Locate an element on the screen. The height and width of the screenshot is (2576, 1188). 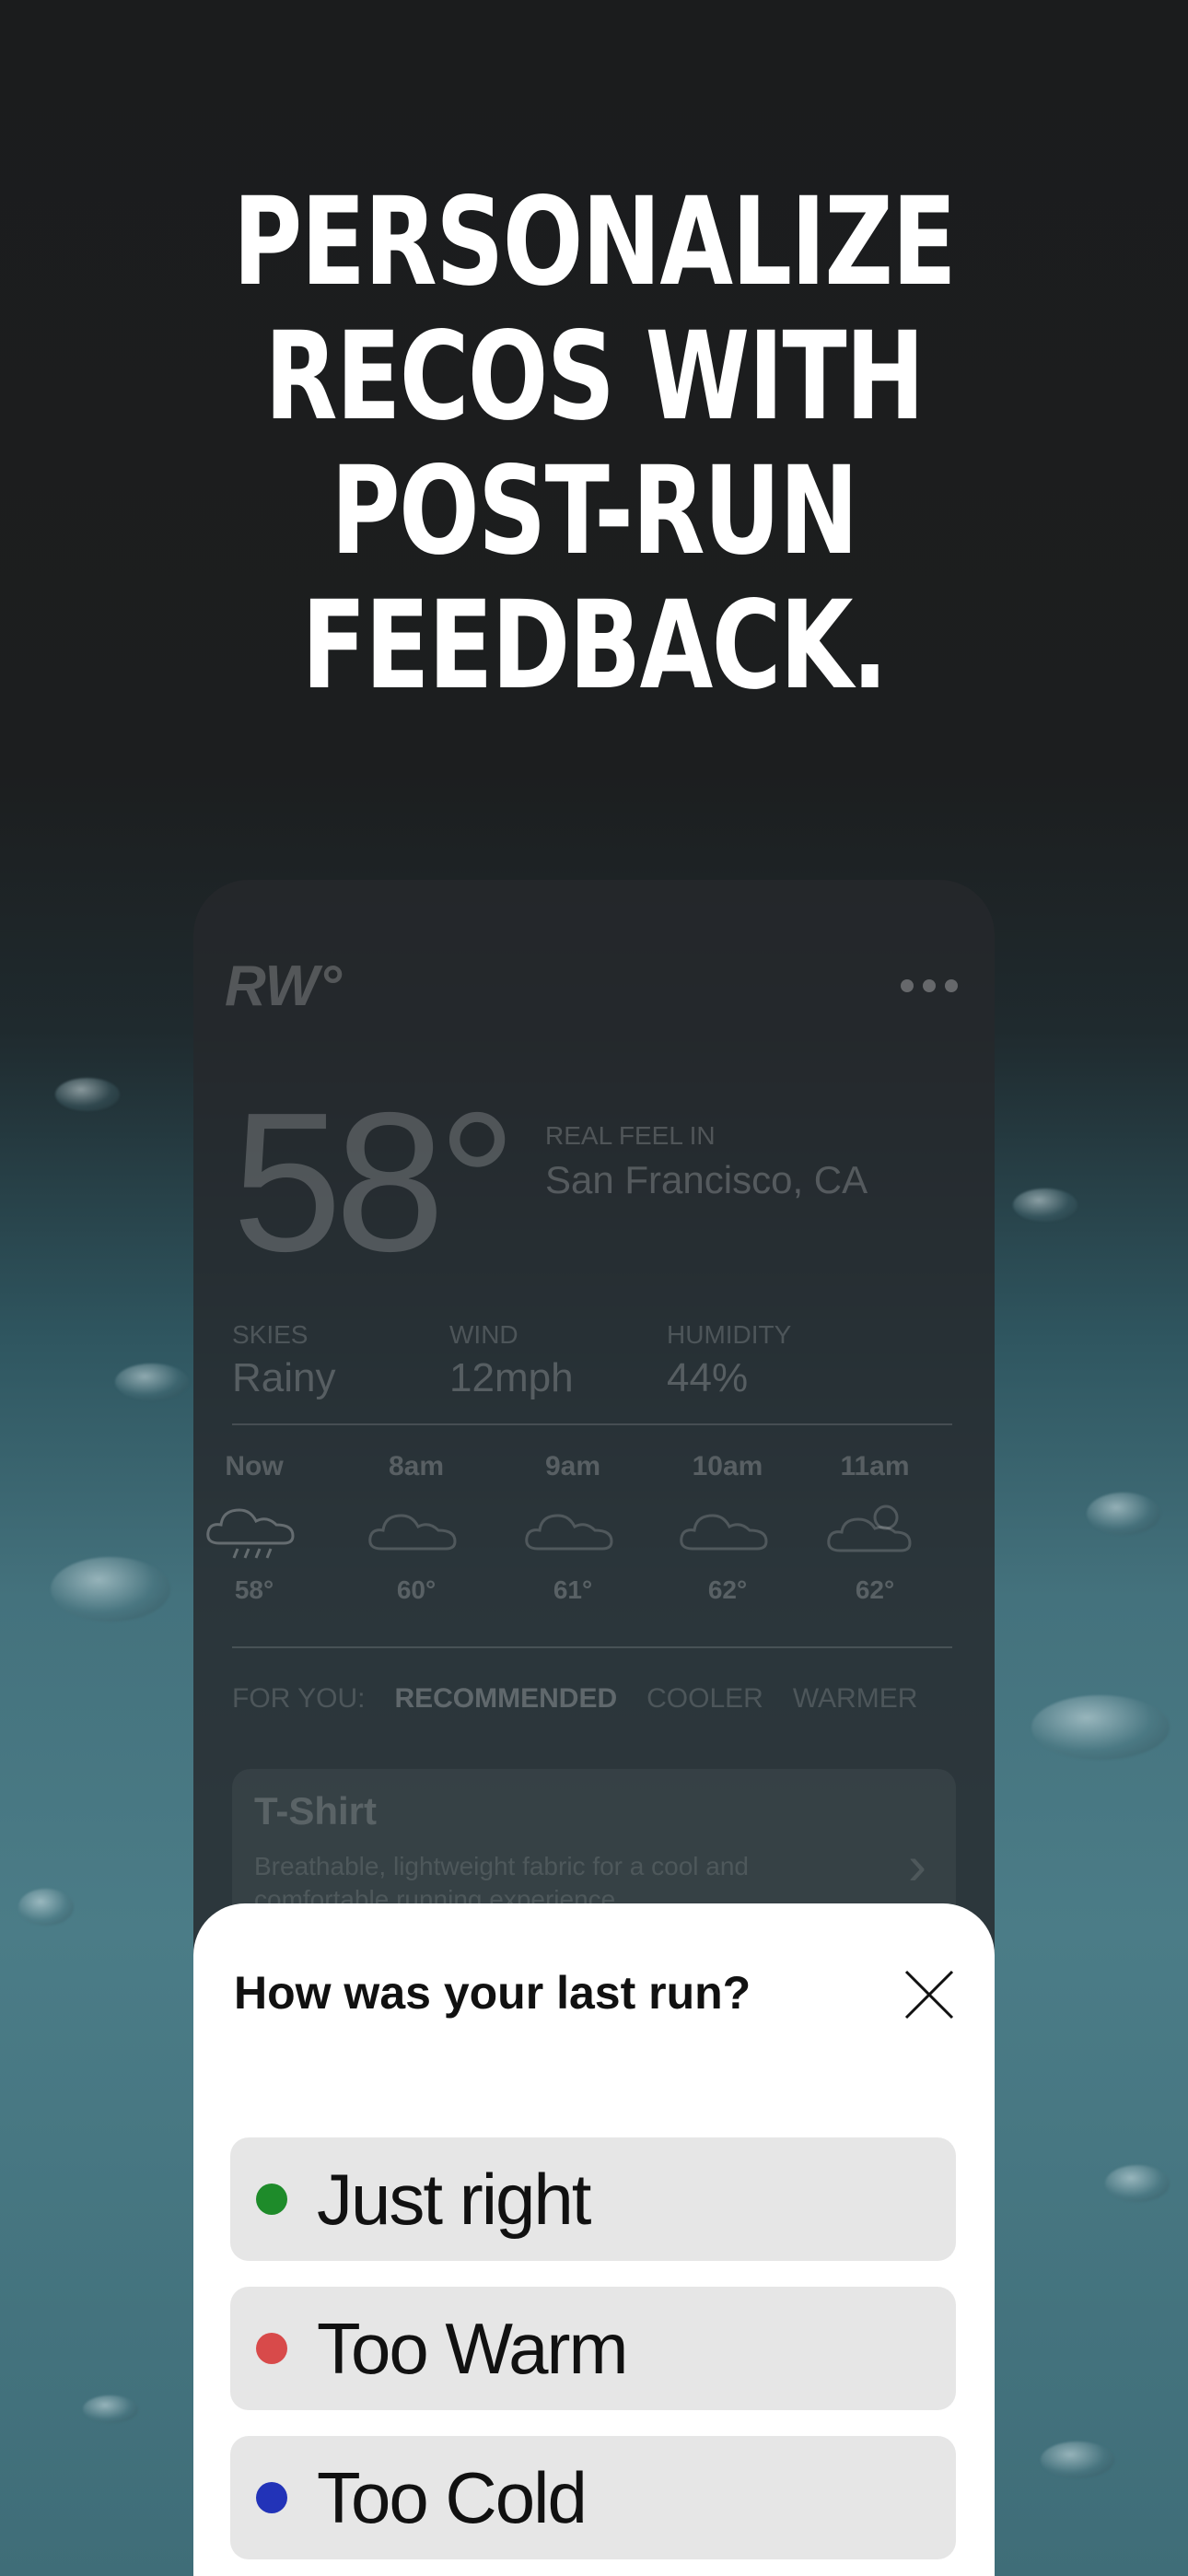
cloud-sun-icon is located at coordinates (869, 1528).